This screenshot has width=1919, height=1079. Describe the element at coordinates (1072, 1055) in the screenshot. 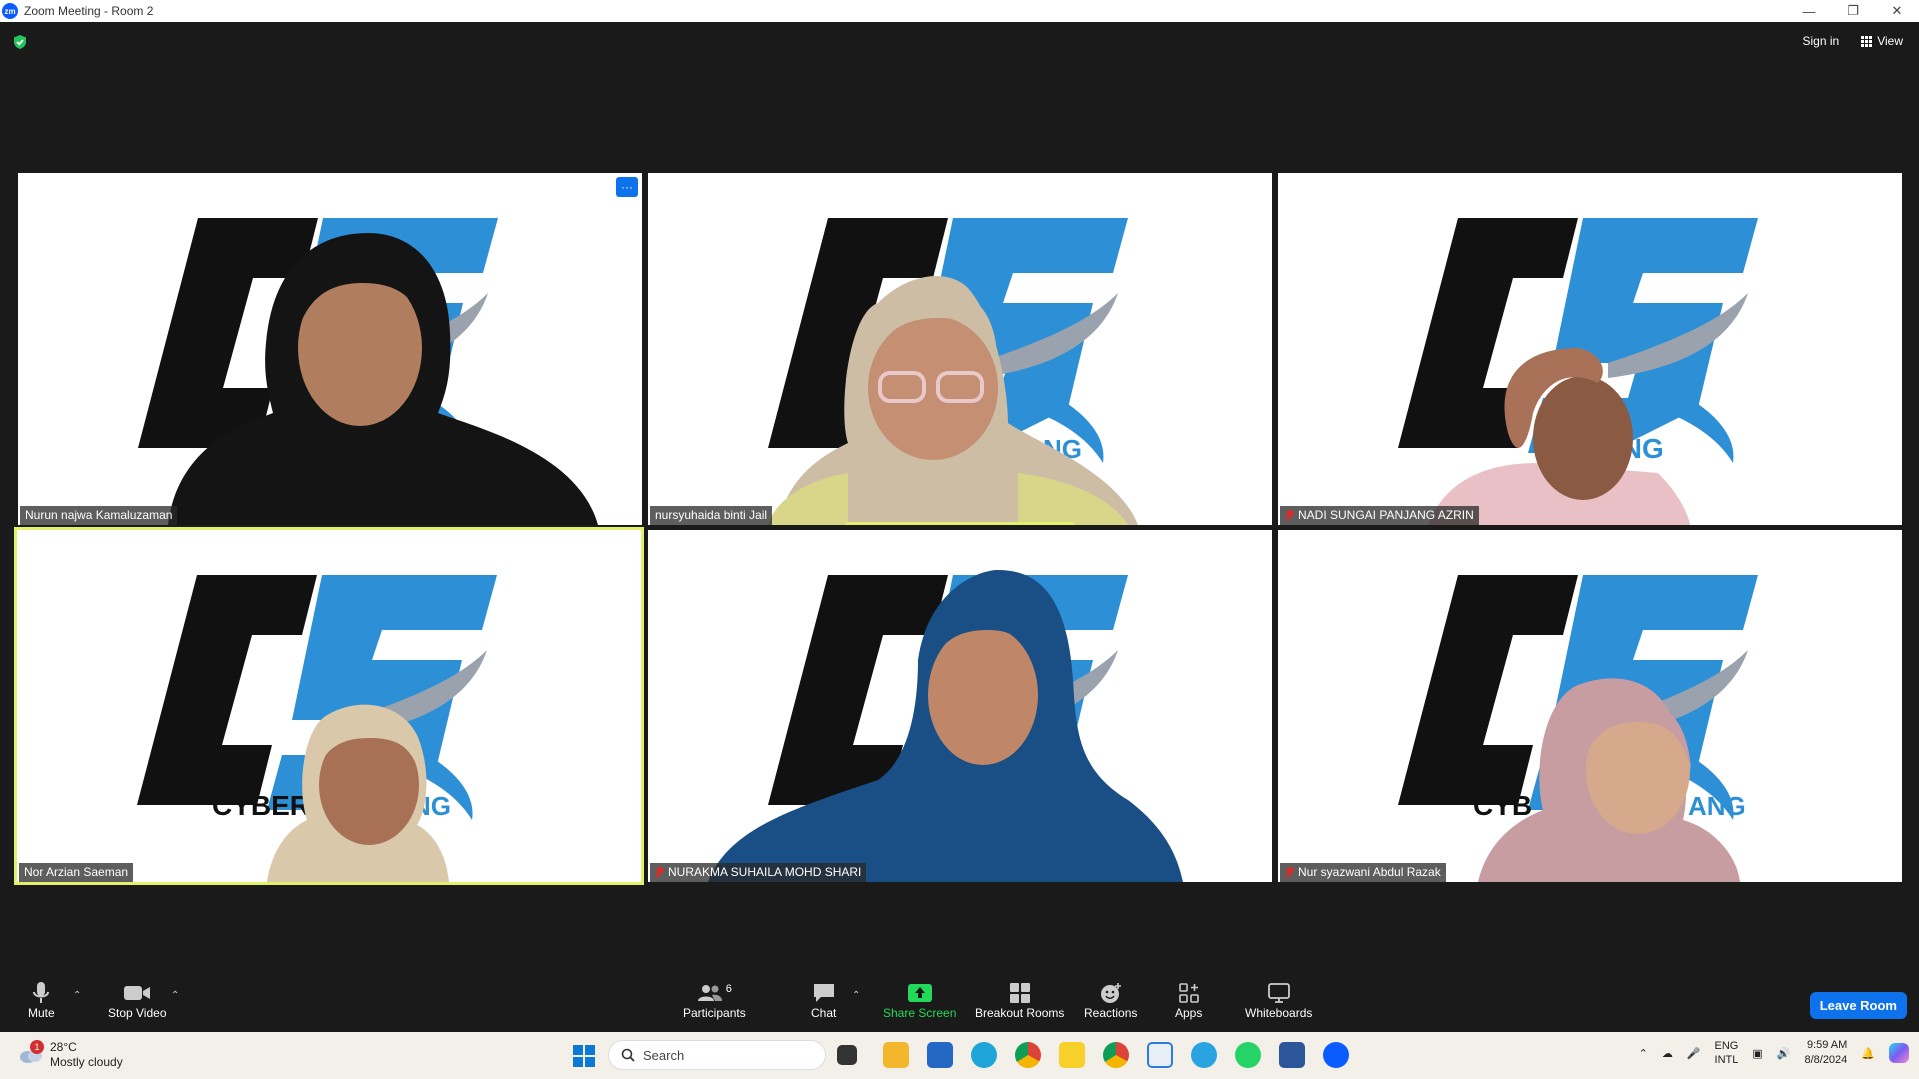

I see `sticky-notes-icon` at that location.